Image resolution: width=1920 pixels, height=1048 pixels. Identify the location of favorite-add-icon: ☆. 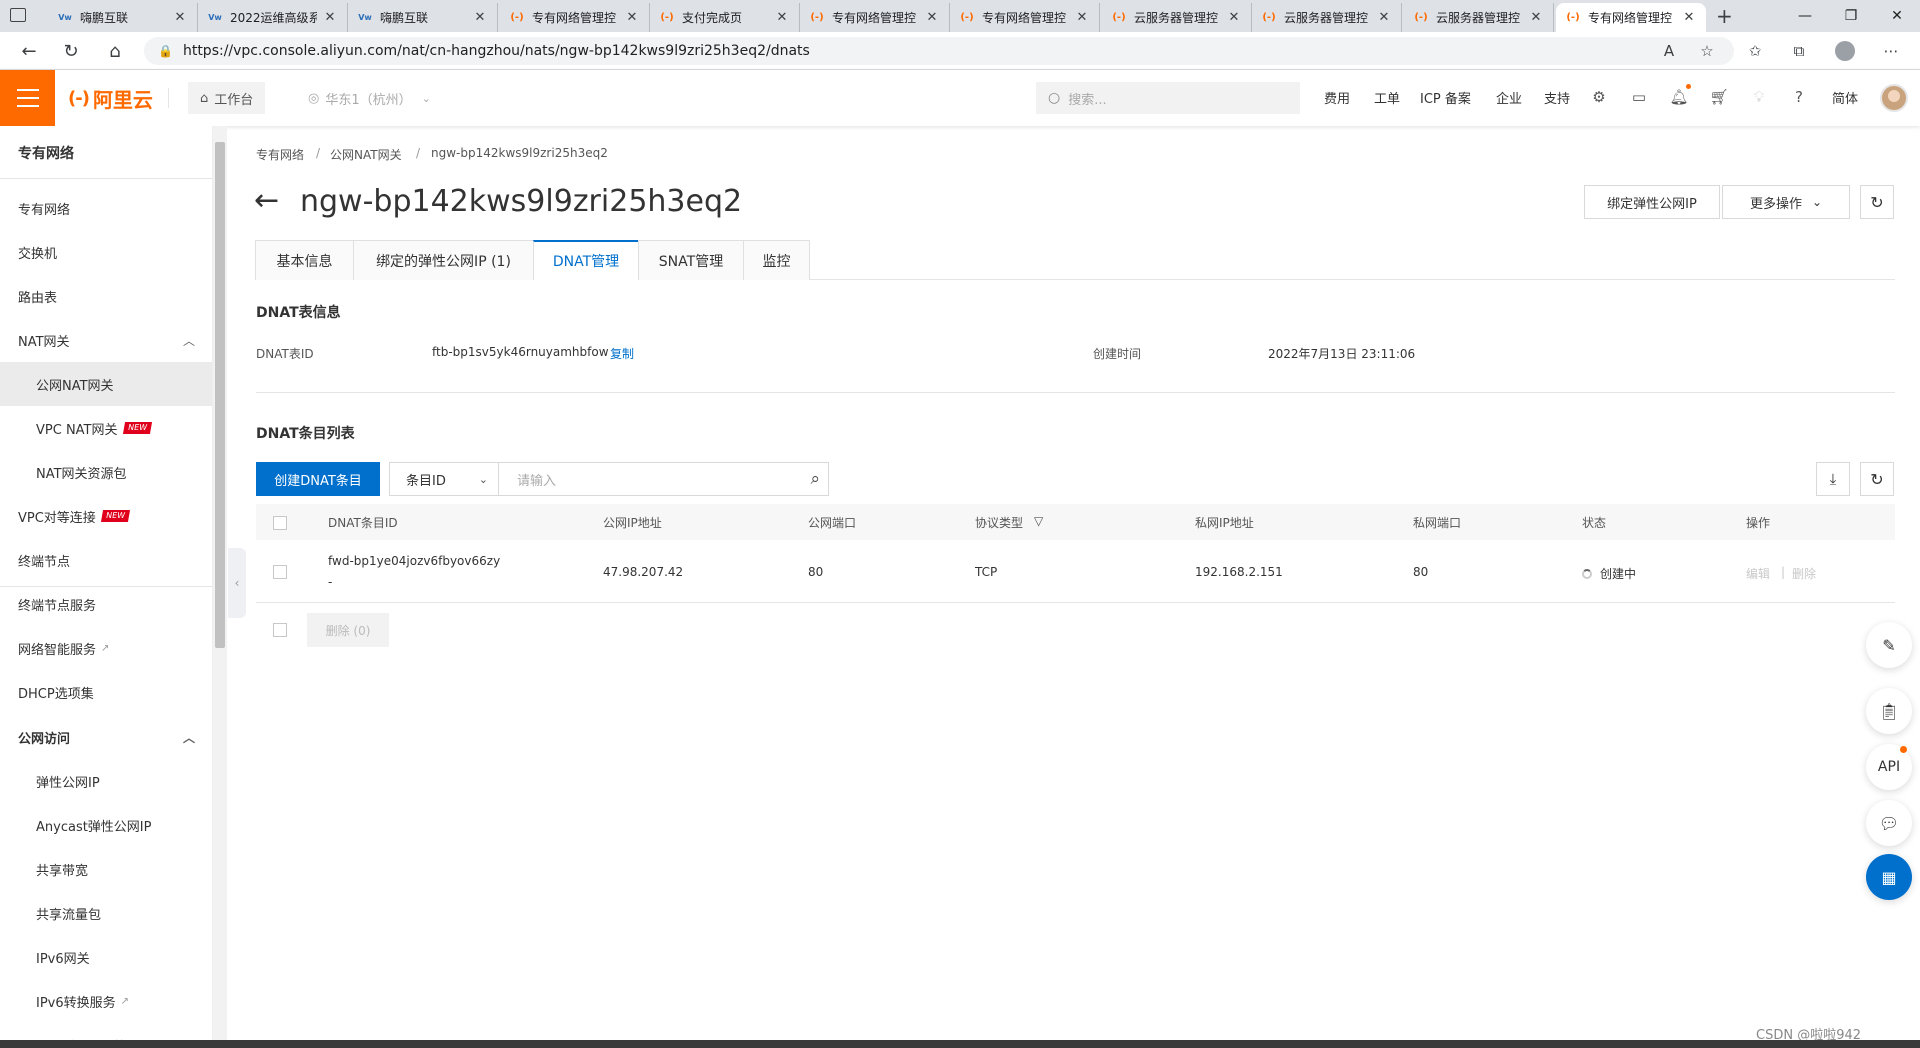
(1707, 51).